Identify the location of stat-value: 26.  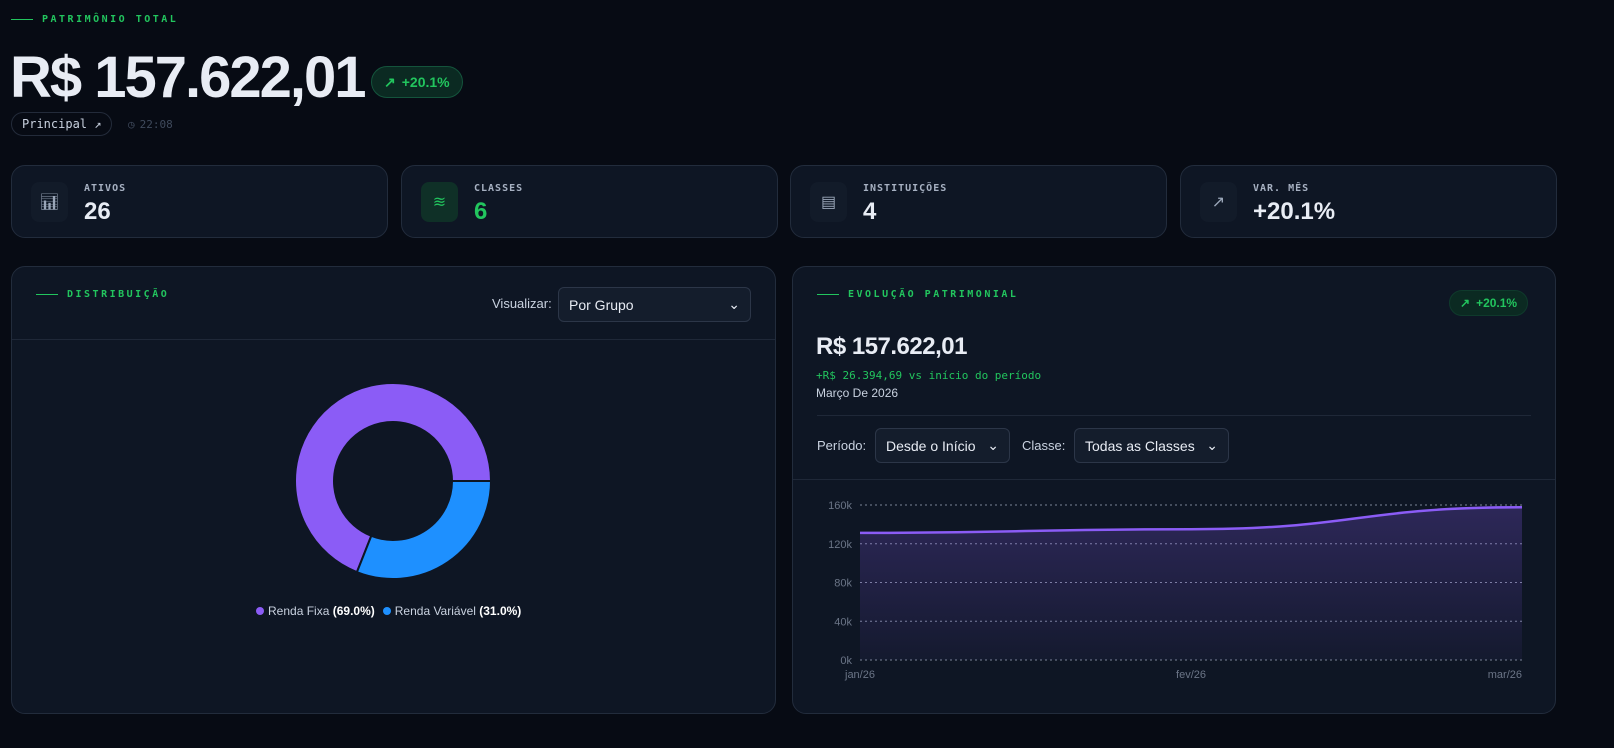
(97, 211).